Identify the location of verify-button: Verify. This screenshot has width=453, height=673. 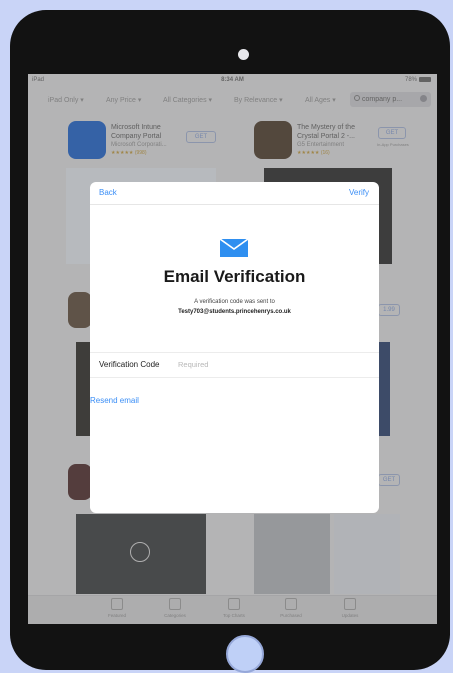
(359, 192).